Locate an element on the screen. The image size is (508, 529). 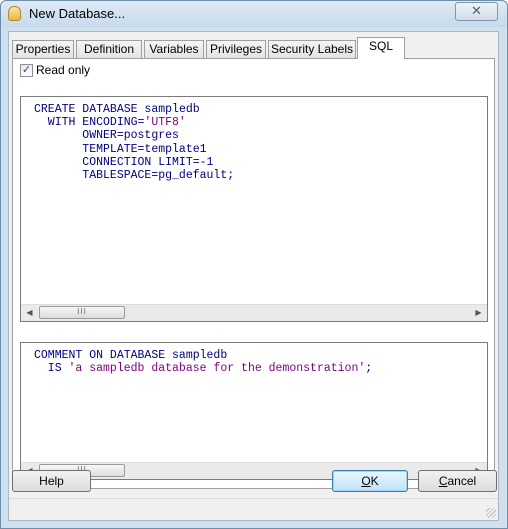
code-line: COMMENT ON DATABASE sampledb is located at coordinates (203, 355).